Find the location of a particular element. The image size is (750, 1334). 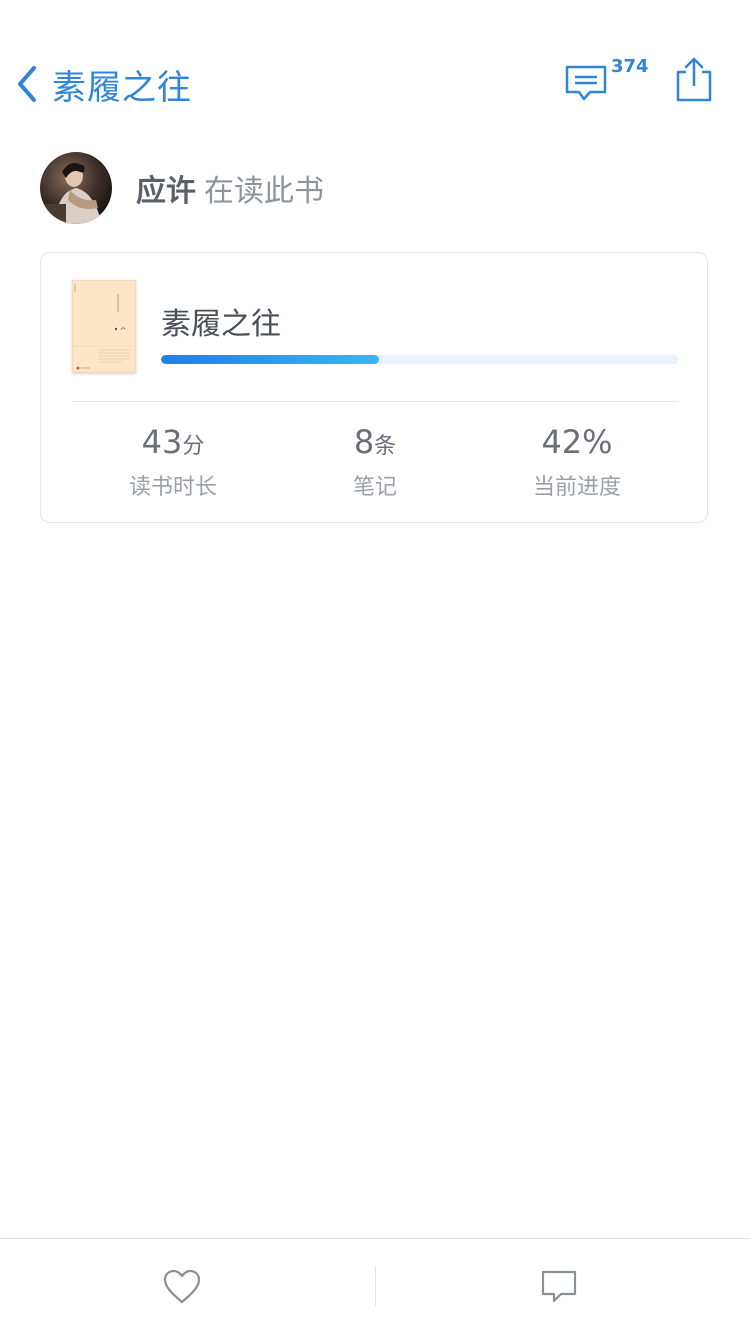

toolbar-divider is located at coordinates (375, 1286).